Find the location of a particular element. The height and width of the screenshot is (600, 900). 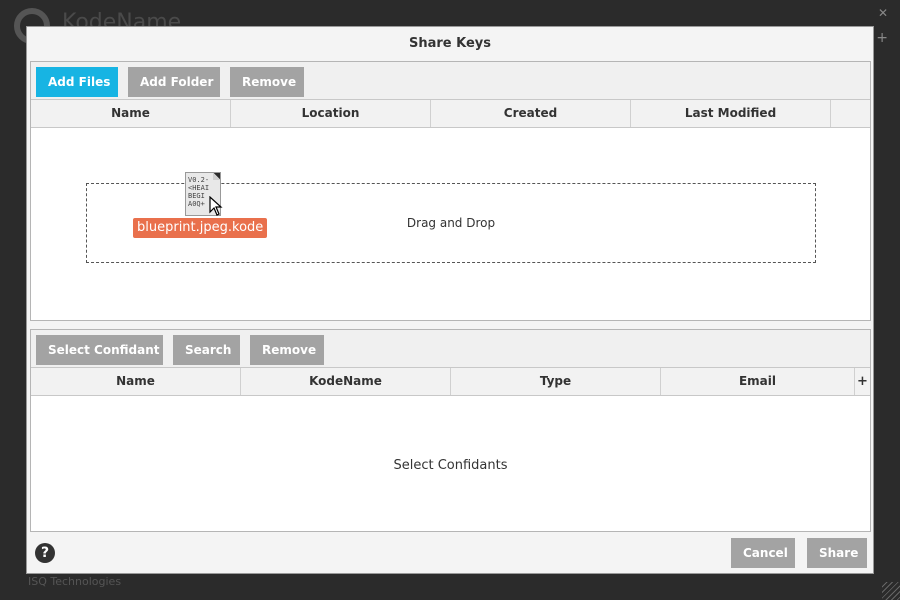

column-location: Location is located at coordinates (331, 113).